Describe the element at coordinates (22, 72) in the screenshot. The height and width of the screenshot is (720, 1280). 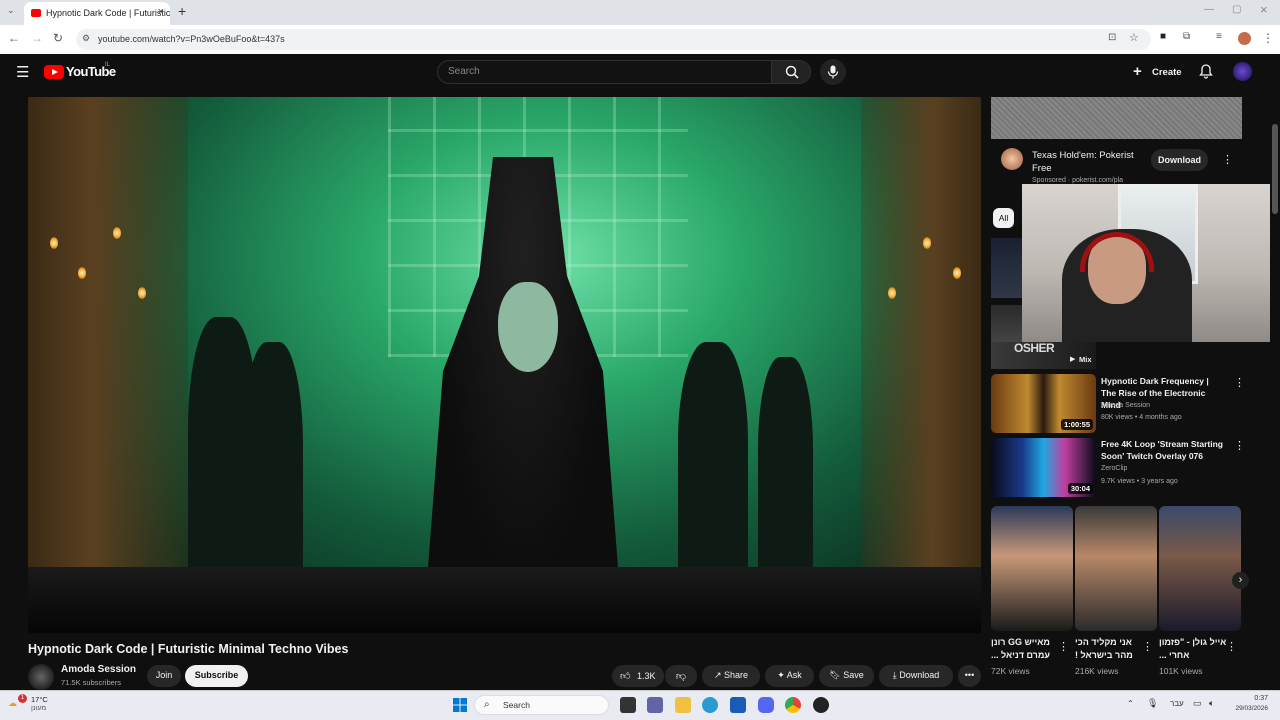
I see `hamburger-menu-icon: ☰` at that location.